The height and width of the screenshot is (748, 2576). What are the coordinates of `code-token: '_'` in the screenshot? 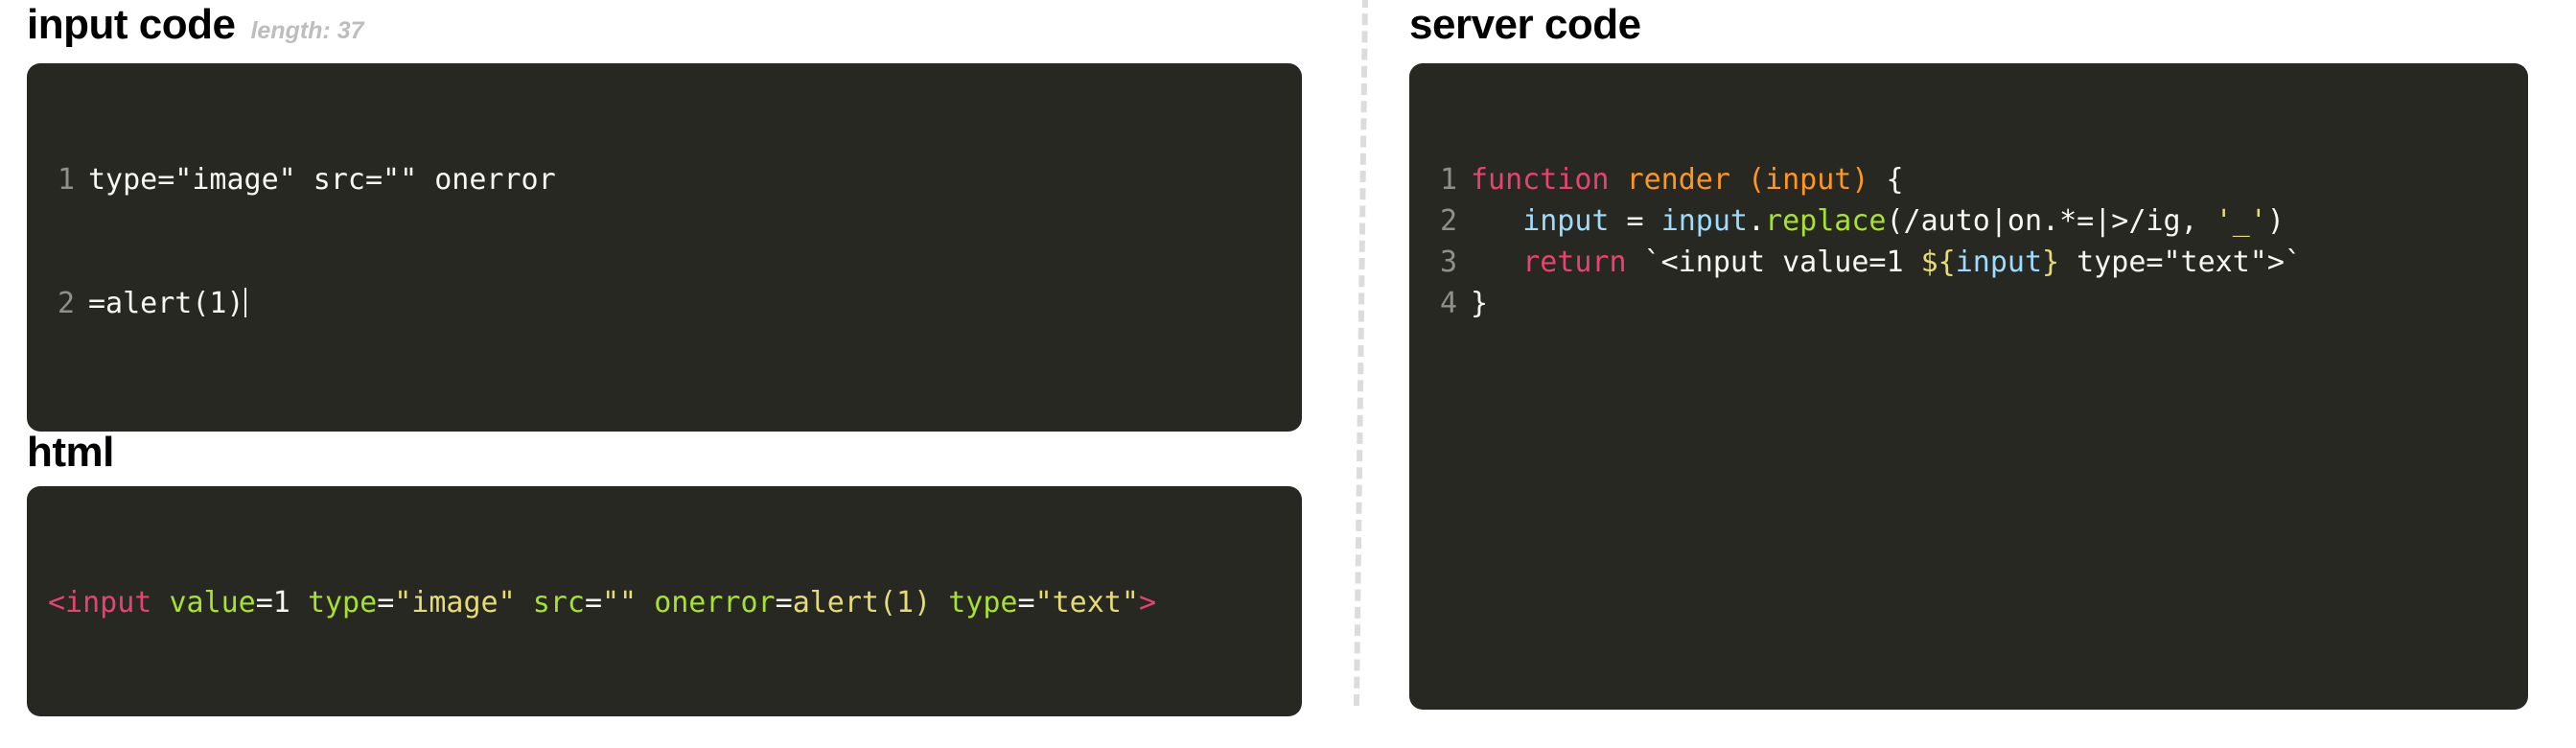 It's located at (2241, 221).